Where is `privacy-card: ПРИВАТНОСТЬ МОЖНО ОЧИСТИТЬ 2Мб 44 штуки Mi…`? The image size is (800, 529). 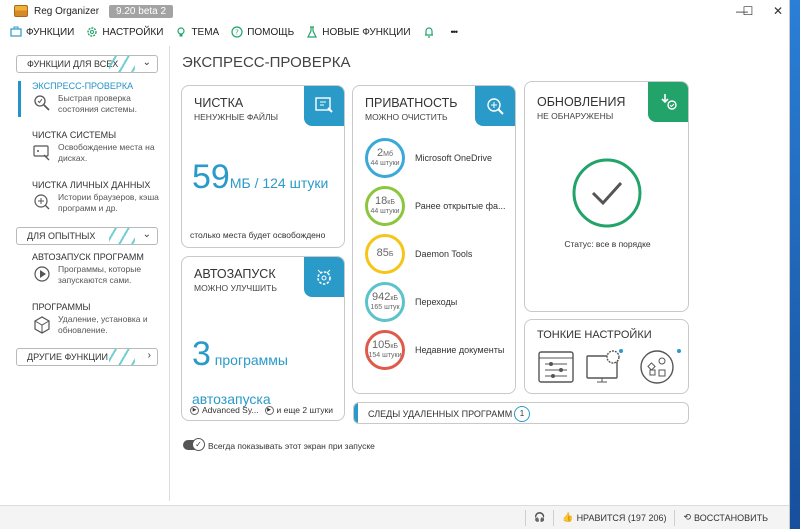
privacy-card: ПРИВАТНОСТЬ МОЖНО ОЧИСТИТЬ 2Мб 44 штуки Mi… is located at coordinates (434, 239).